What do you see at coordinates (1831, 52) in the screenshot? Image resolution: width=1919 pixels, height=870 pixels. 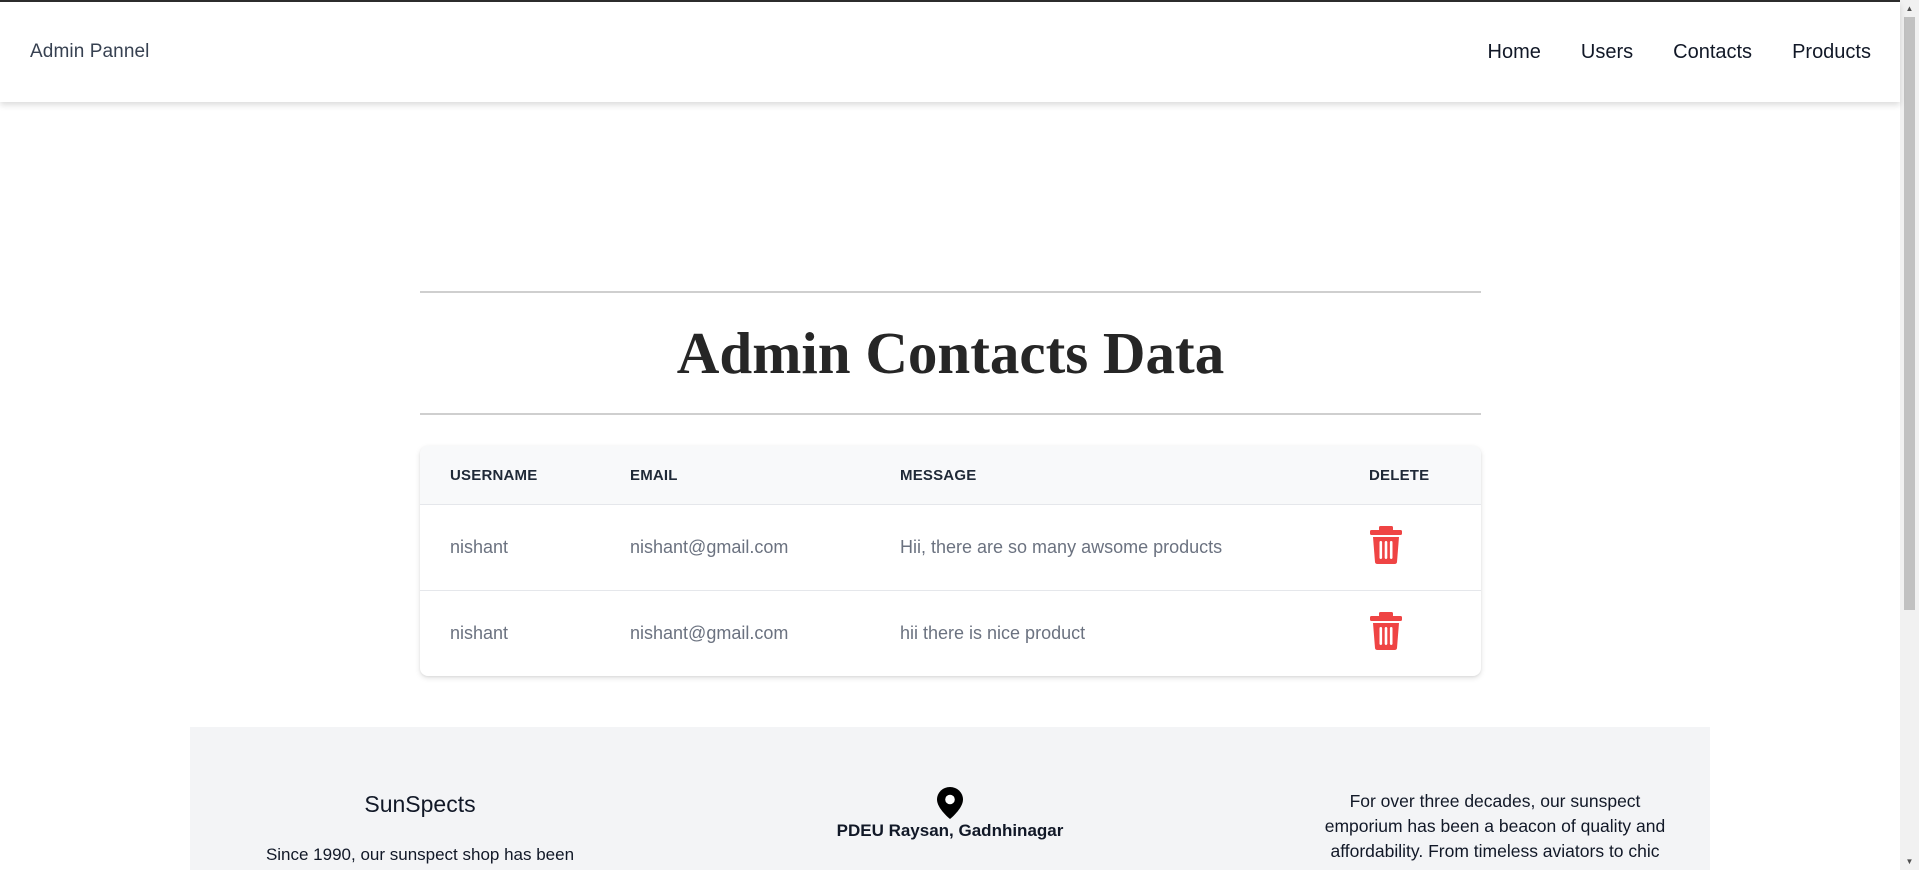 I see `nav-link-products: Products` at bounding box center [1831, 52].